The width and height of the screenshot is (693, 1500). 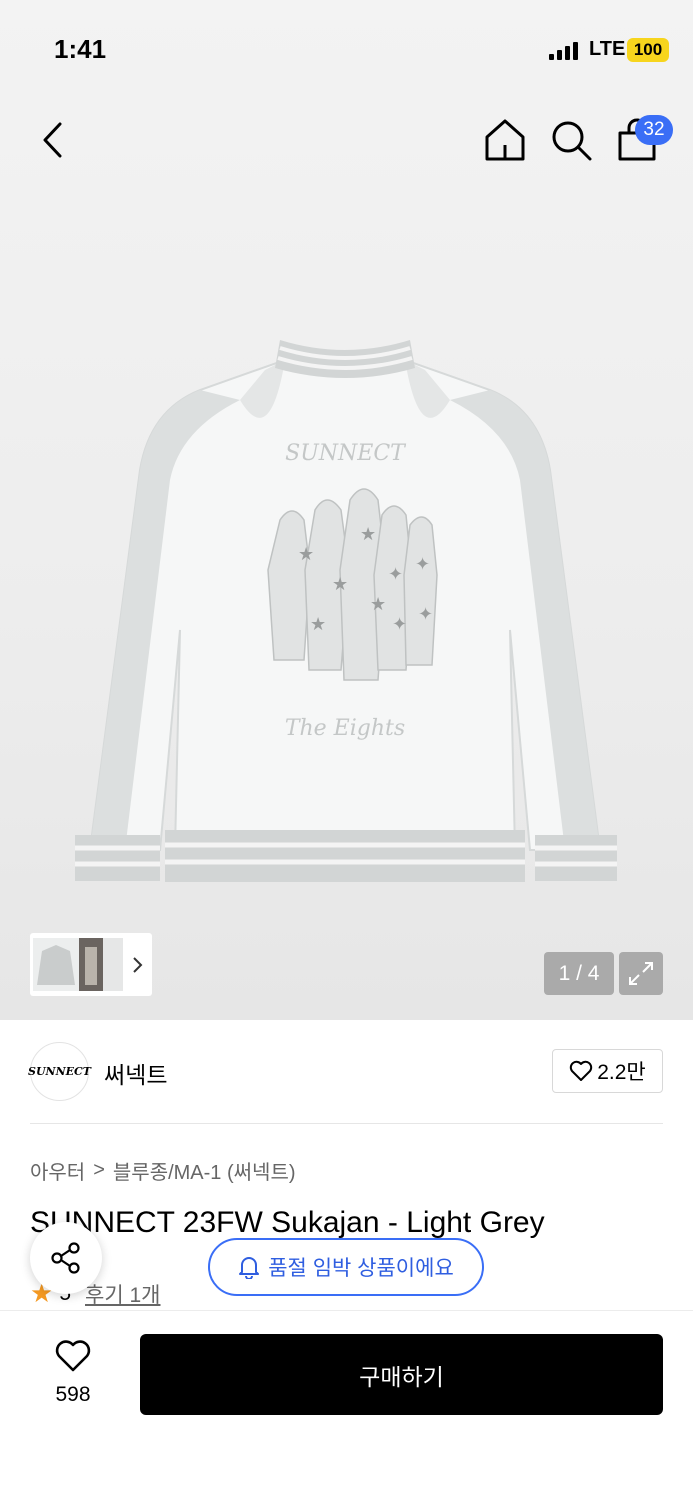 I want to click on home-button, so click(x=505, y=140).